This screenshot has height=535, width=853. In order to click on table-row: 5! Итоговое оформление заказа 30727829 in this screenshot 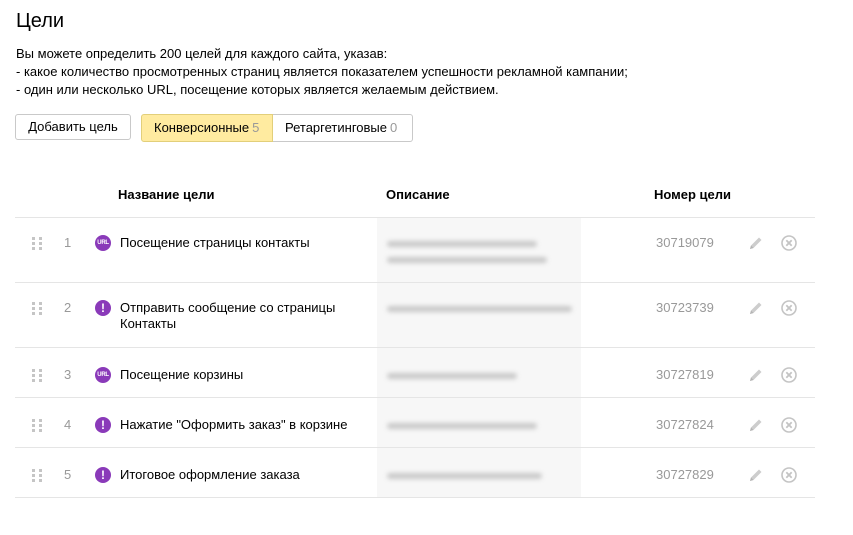, I will do `click(415, 473)`.